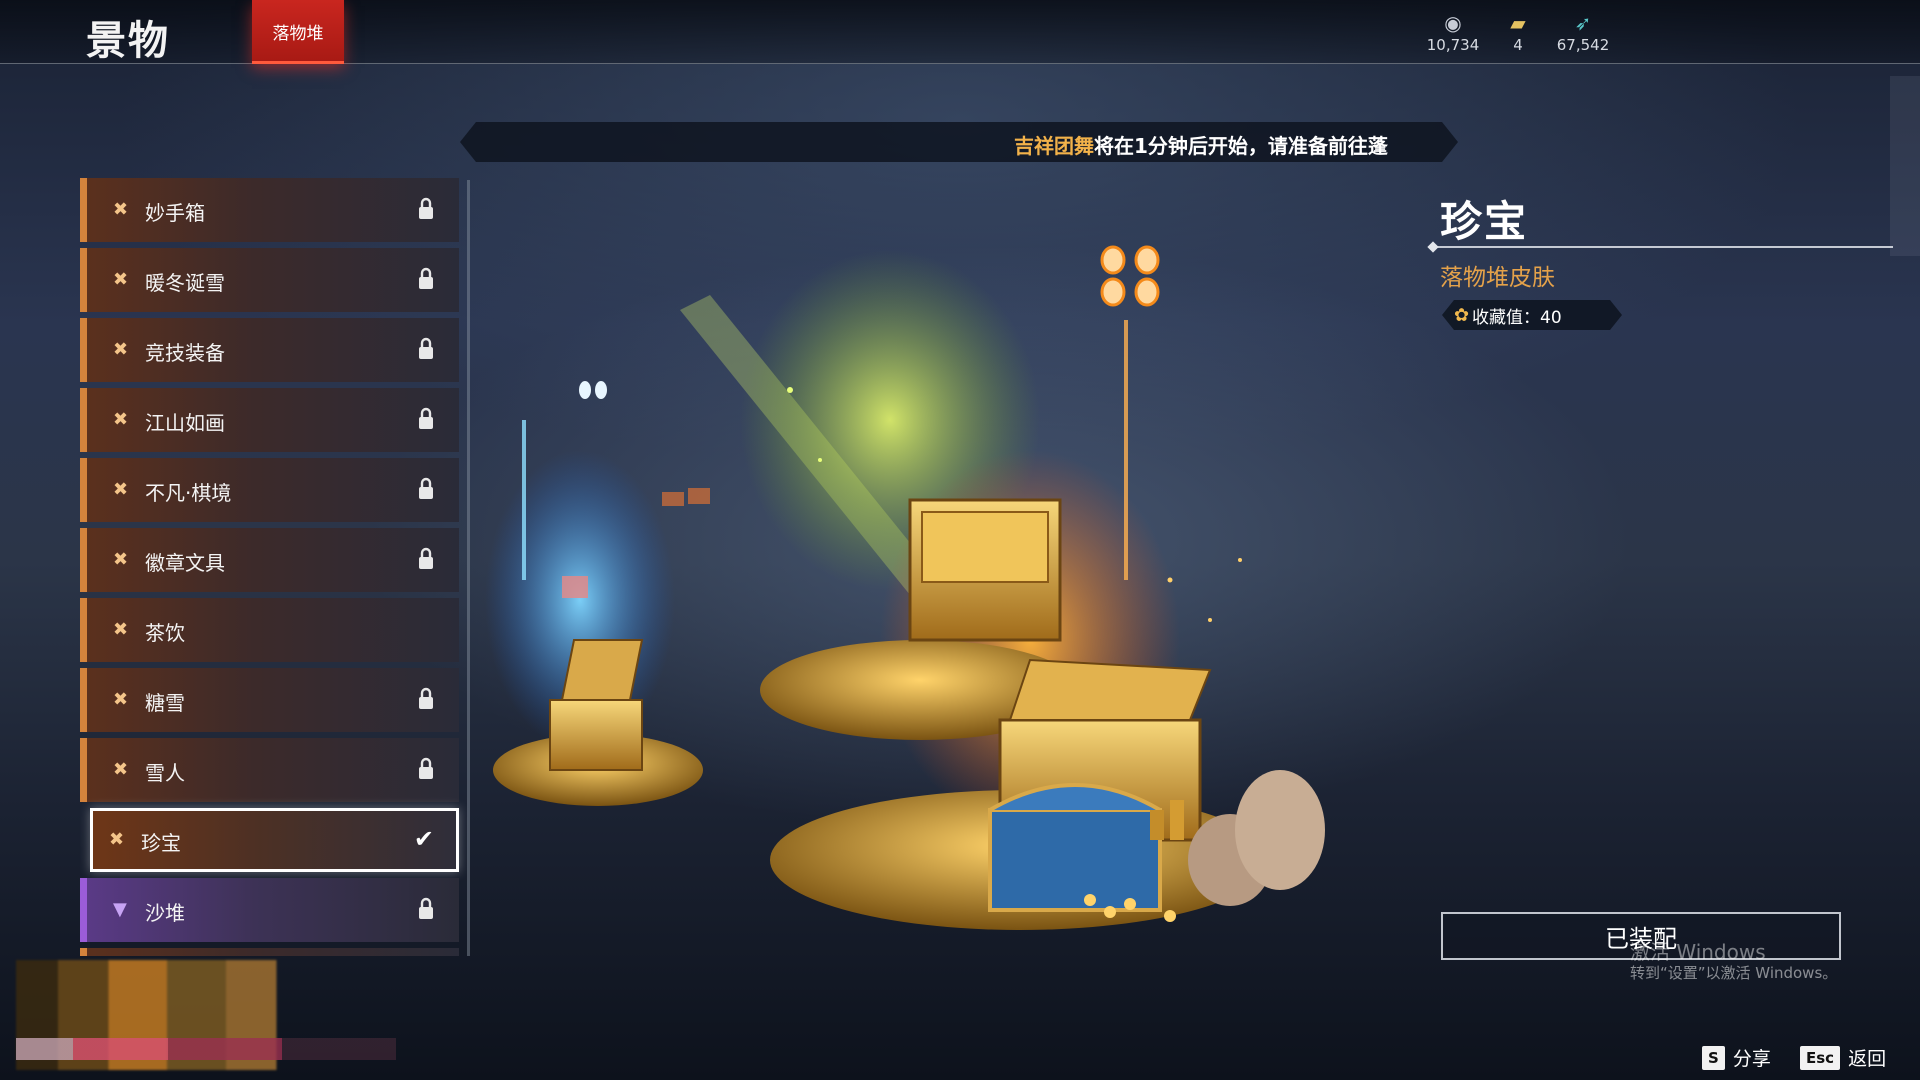 The width and height of the screenshot is (1920, 1080). Describe the element at coordinates (423, 839) in the screenshot. I see `checkmark-icon: ✔` at that location.